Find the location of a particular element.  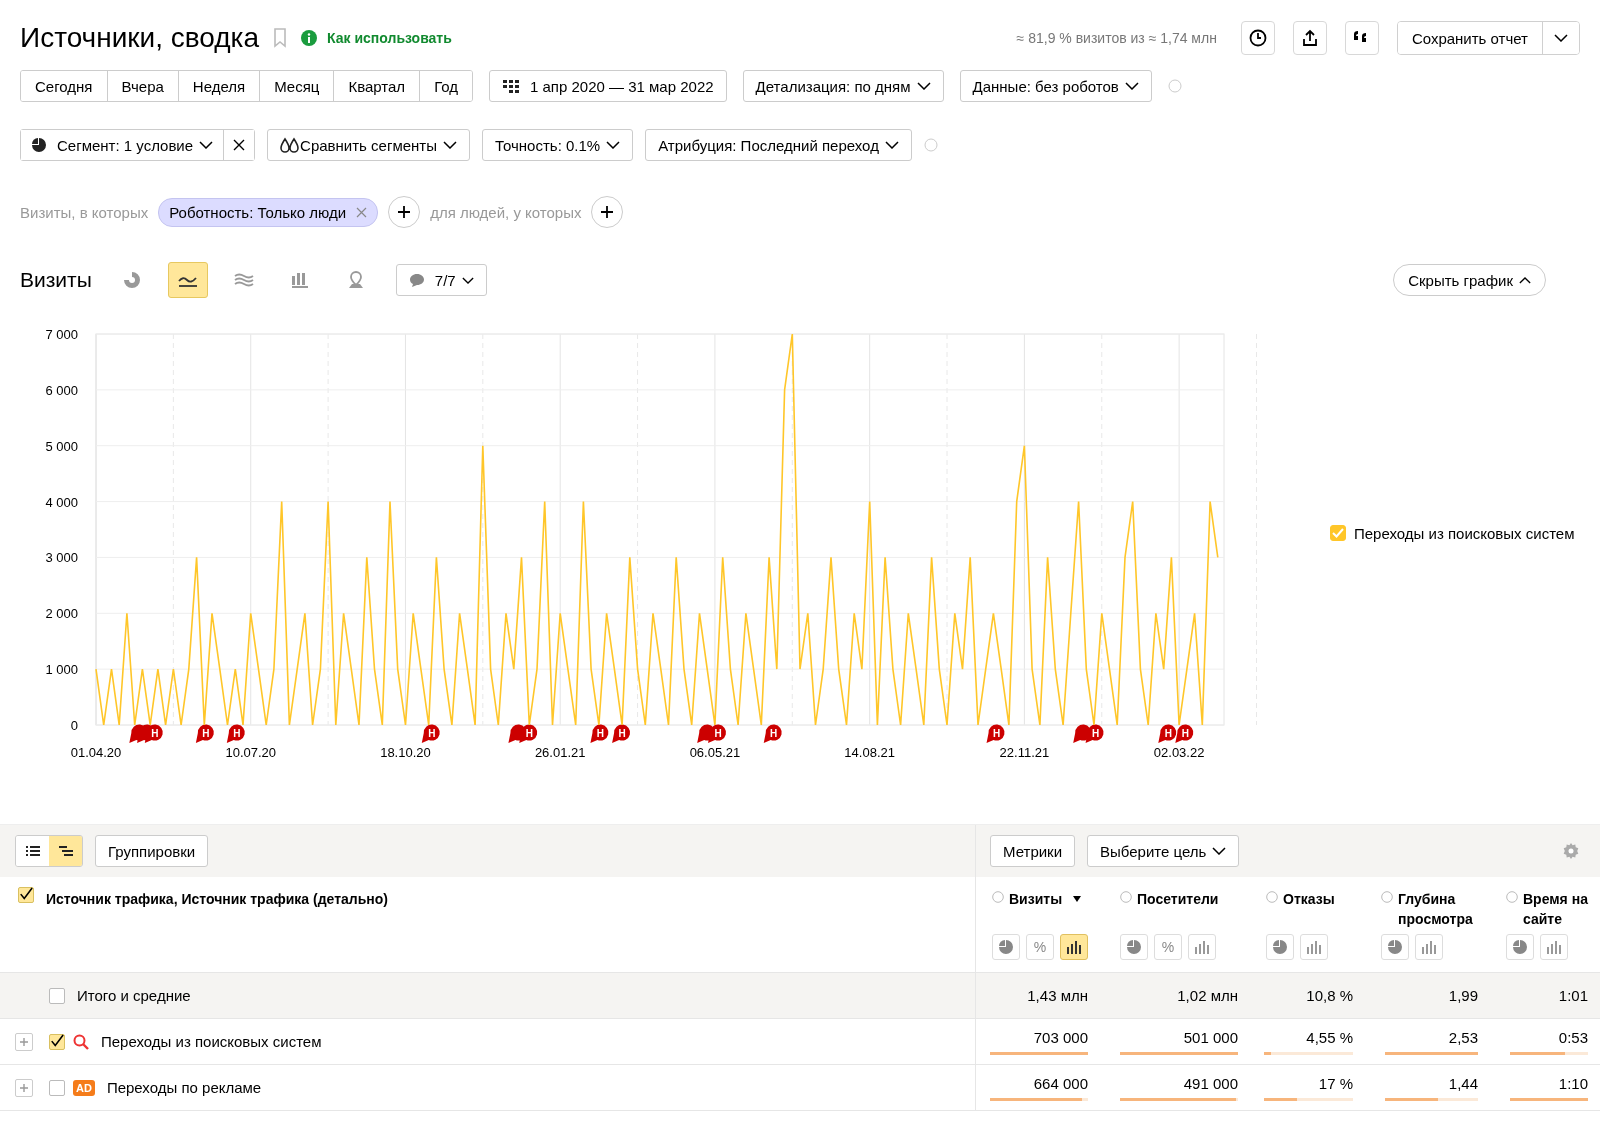

share-button is located at coordinates (1309, 38).